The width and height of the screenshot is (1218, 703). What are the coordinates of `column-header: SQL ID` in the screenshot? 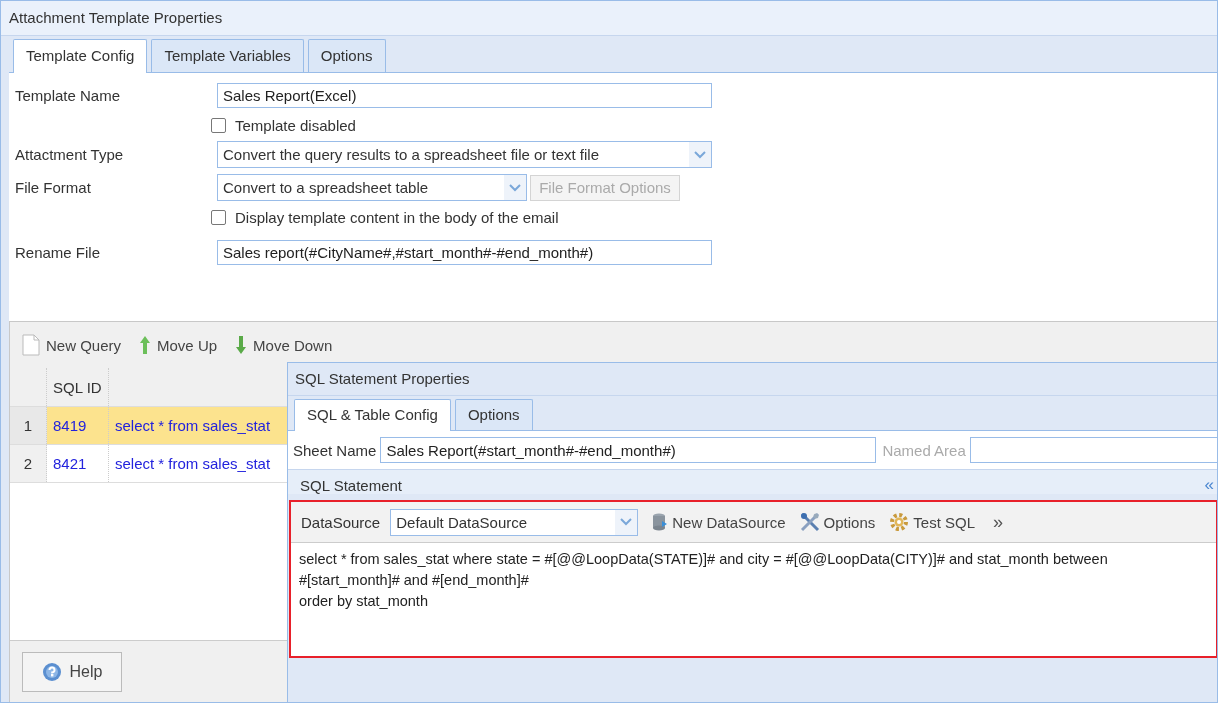 It's located at (78, 387).